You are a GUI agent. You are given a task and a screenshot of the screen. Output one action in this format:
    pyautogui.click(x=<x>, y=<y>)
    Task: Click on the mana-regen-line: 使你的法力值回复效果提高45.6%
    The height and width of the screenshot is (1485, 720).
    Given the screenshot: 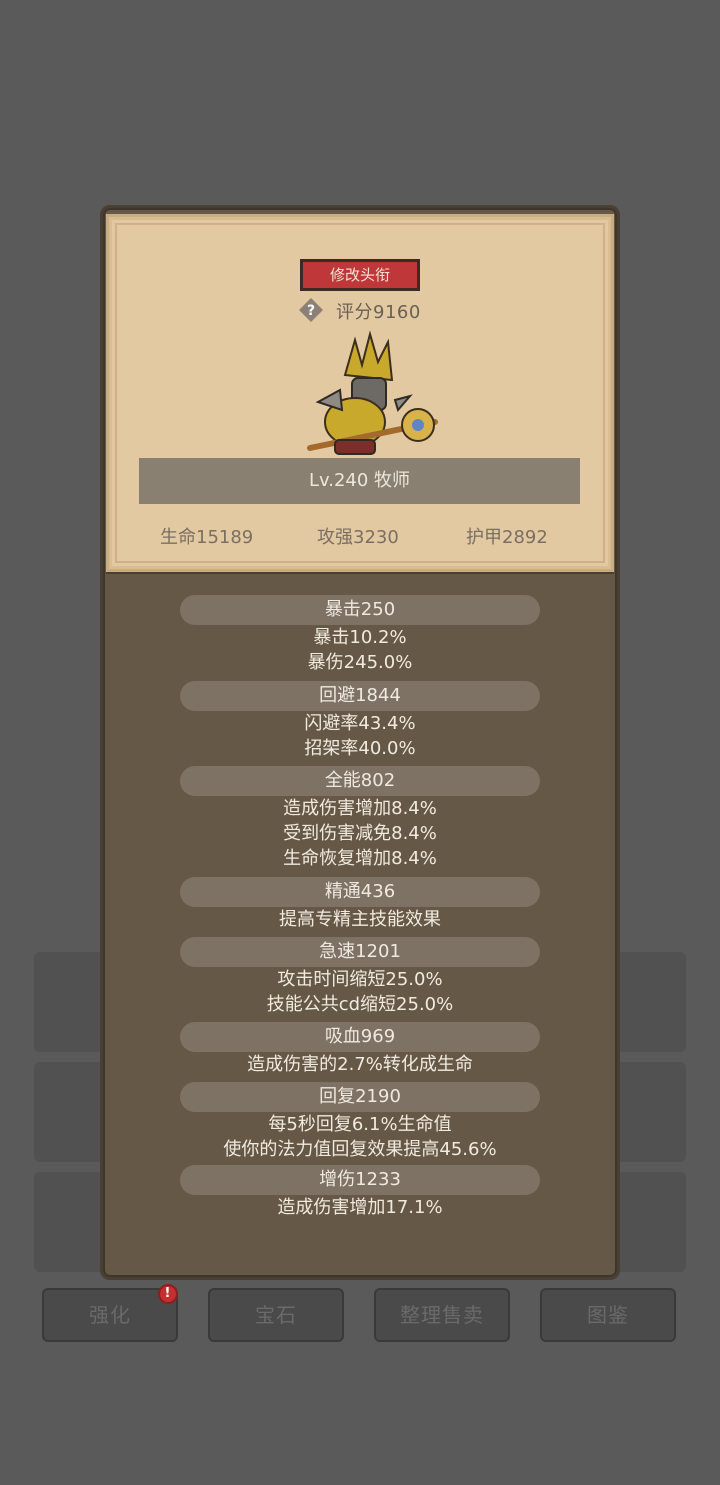 What is the action you would take?
    pyautogui.click(x=360, y=1149)
    